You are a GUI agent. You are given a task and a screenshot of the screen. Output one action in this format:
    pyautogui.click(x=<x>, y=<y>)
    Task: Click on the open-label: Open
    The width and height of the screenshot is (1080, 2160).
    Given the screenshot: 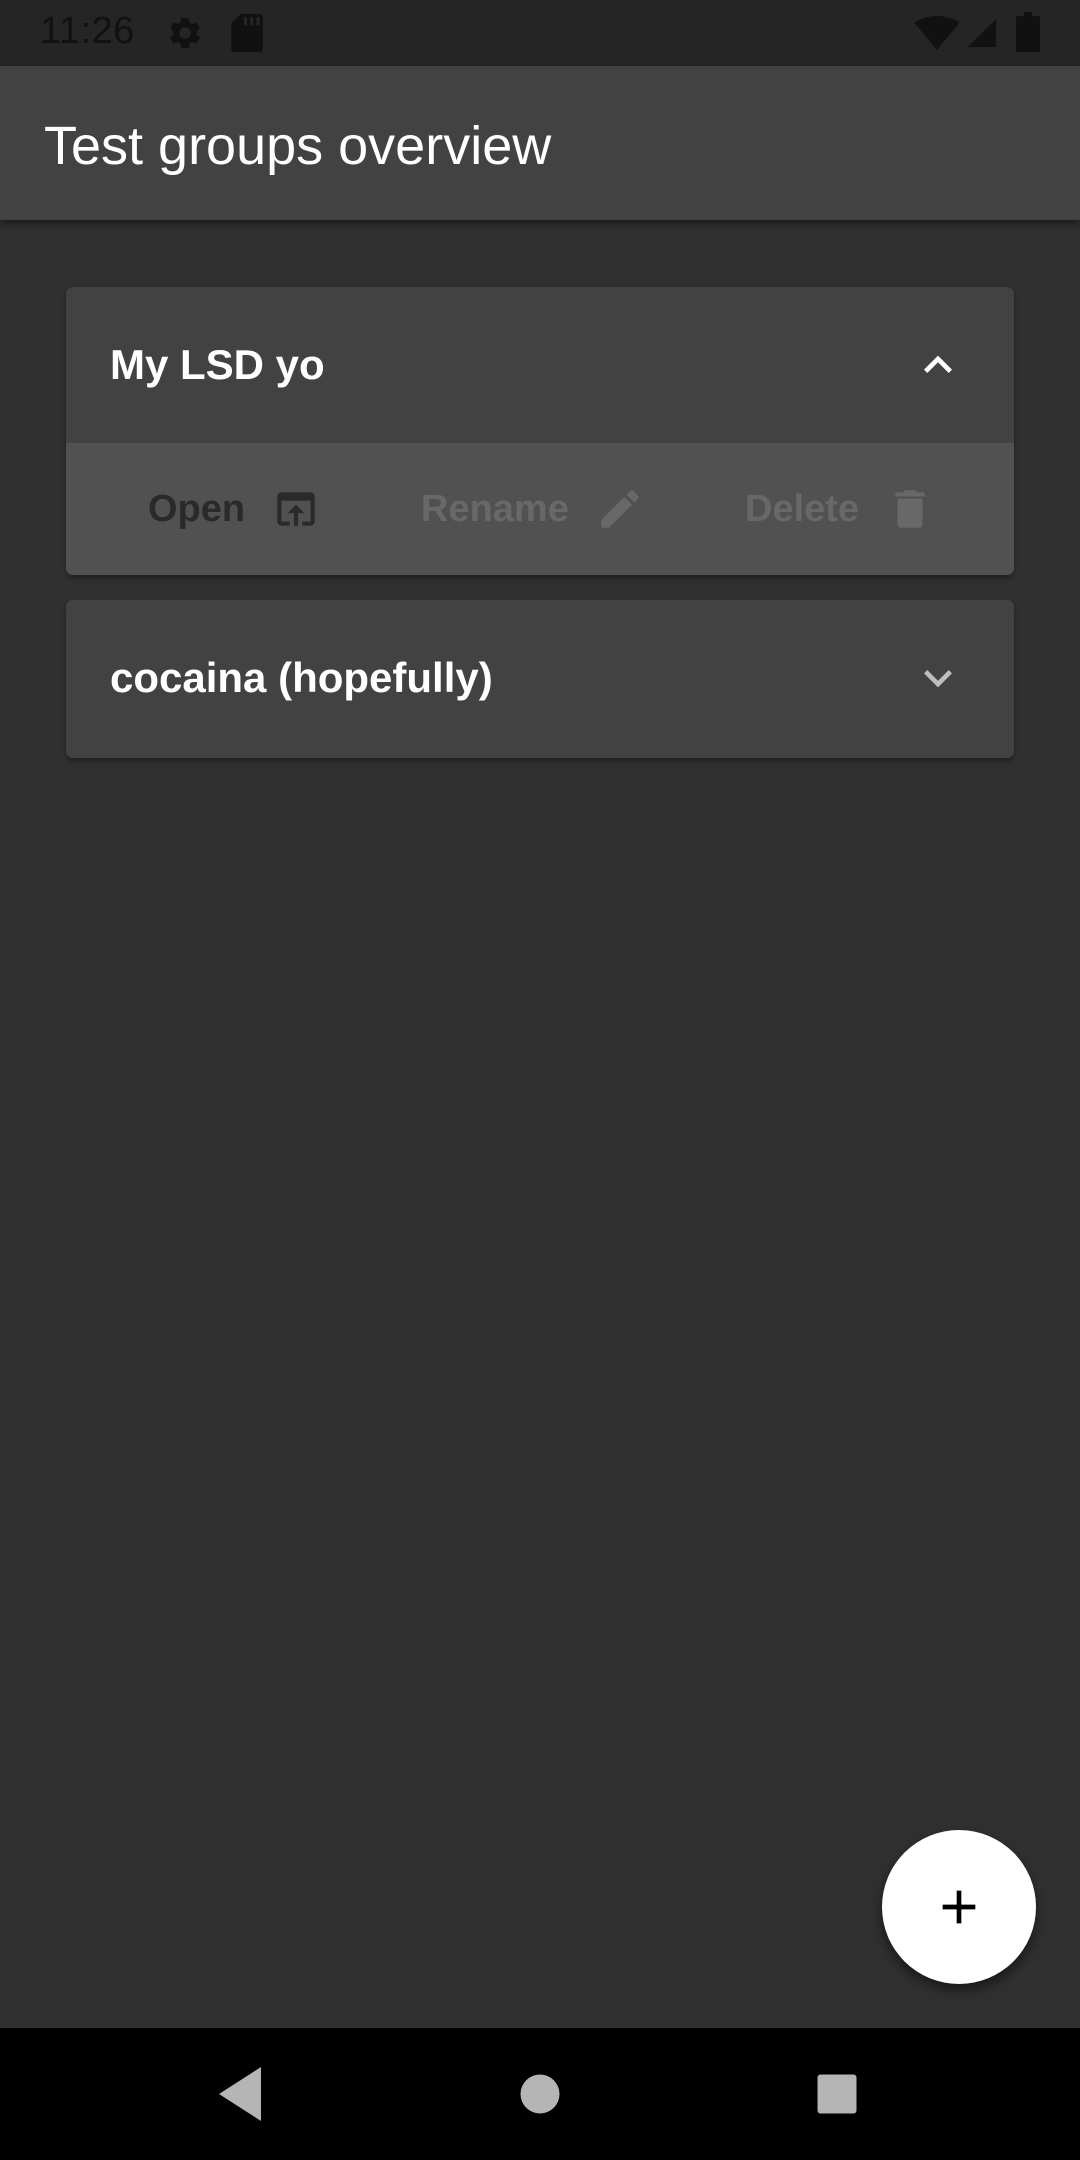 What is the action you would take?
    pyautogui.click(x=197, y=508)
    